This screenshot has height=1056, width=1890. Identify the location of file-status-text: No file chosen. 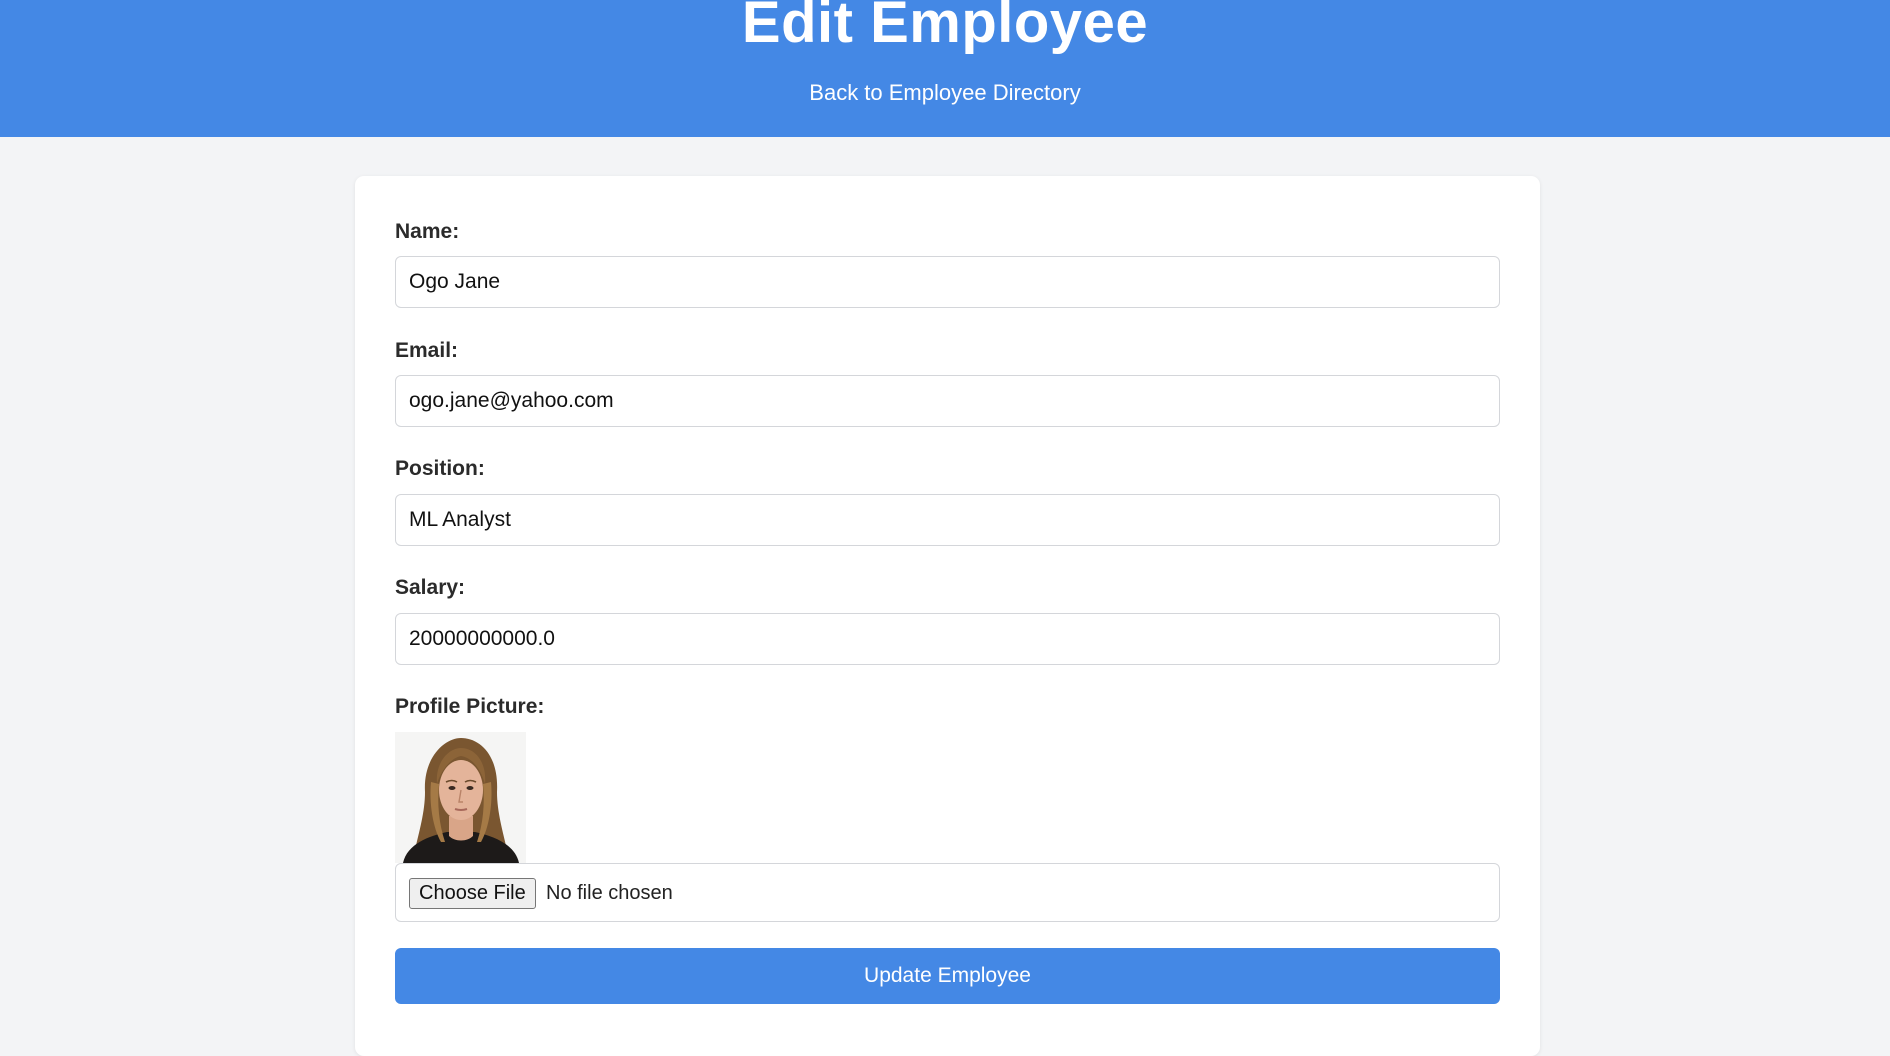
(609, 893).